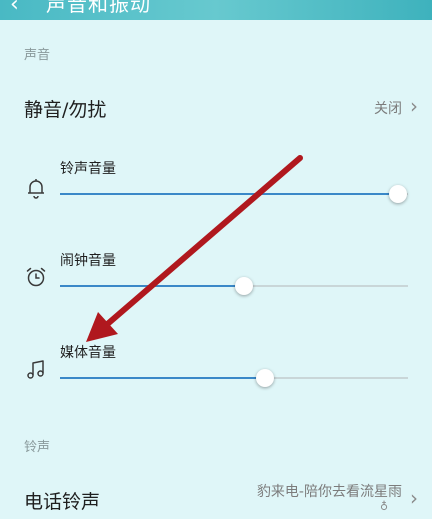 The width and height of the screenshot is (432, 519). I want to click on media-volume-label: 媒体音量, so click(88, 353).